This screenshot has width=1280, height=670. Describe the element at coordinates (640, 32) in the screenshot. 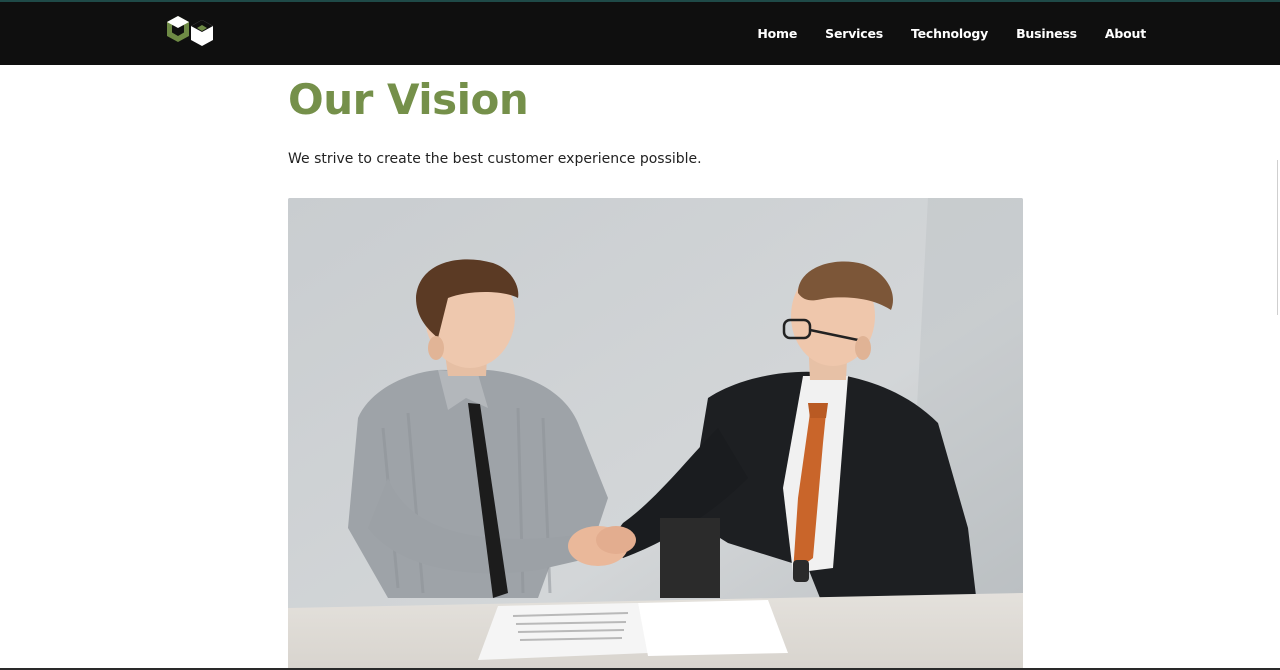

I see `top-navbar: Home Services Technology Business About` at that location.